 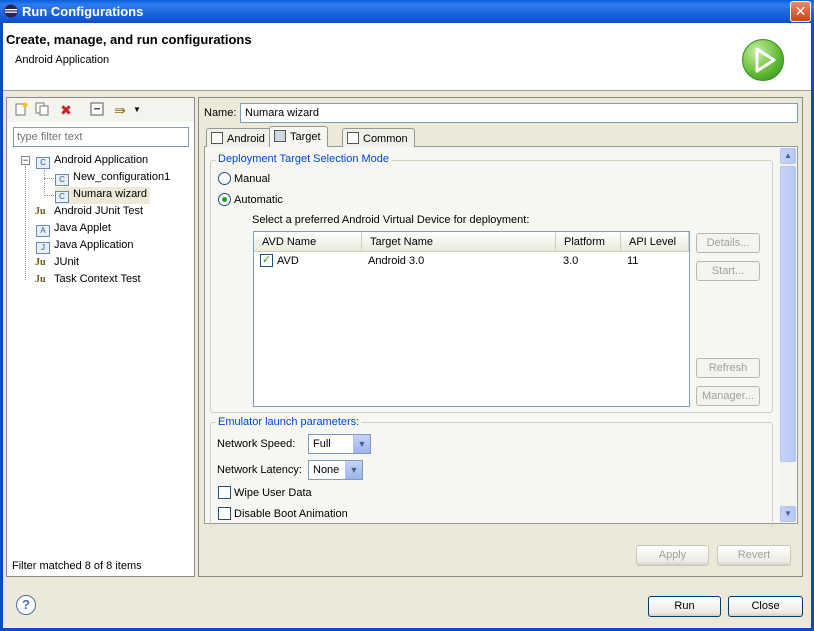 I want to click on close-button: Close, so click(x=765, y=606).